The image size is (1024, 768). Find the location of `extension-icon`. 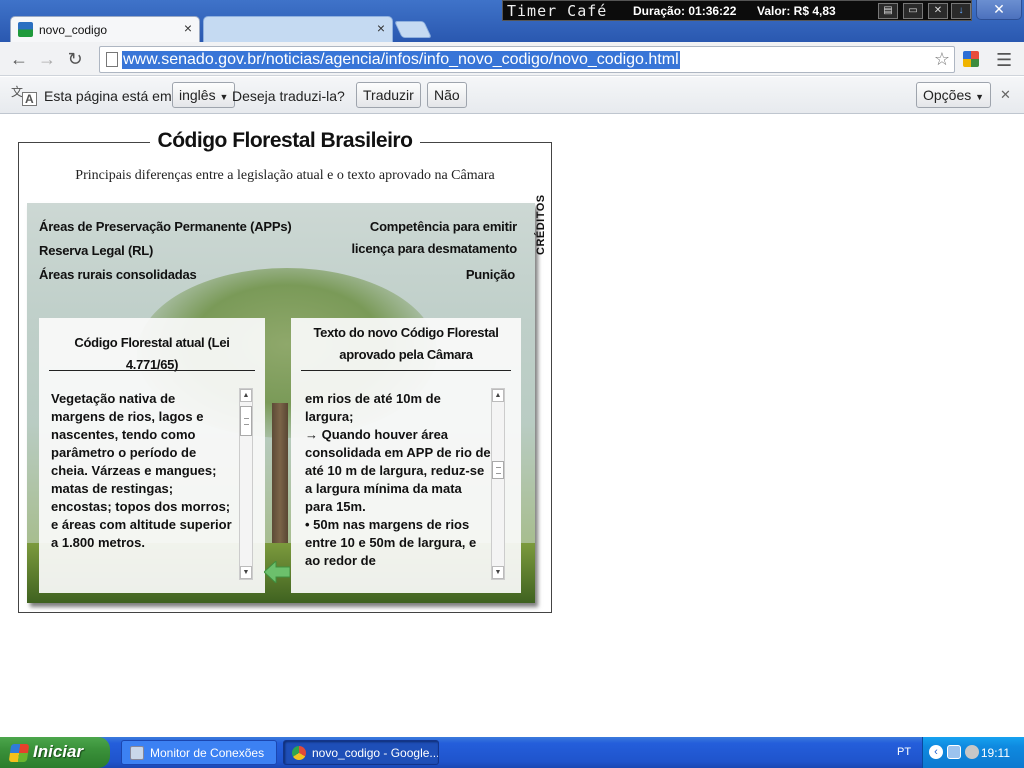

extension-icon is located at coordinates (971, 59).